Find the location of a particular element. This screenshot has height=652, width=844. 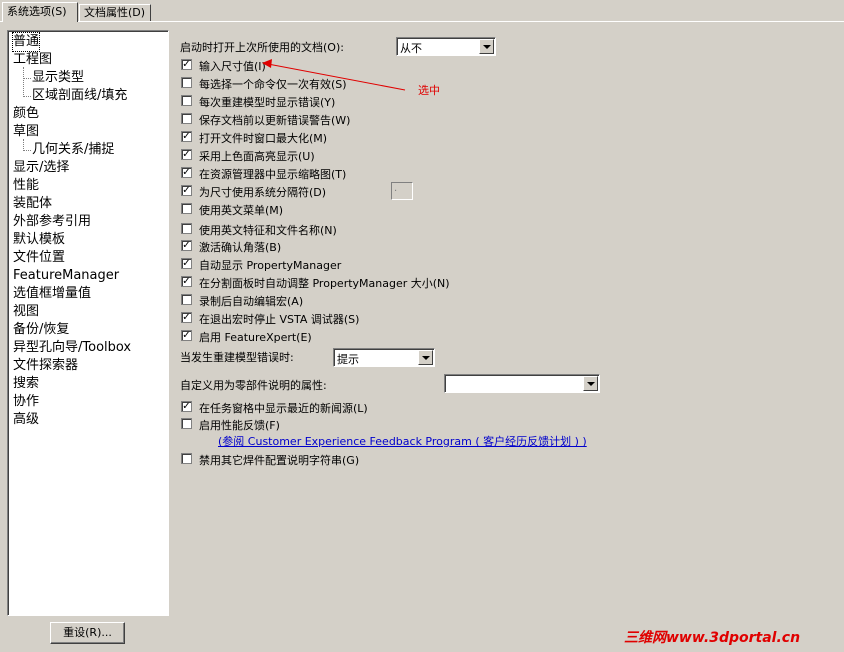

tab-document-properties: 文档属性(D) is located at coordinates (115, 12).